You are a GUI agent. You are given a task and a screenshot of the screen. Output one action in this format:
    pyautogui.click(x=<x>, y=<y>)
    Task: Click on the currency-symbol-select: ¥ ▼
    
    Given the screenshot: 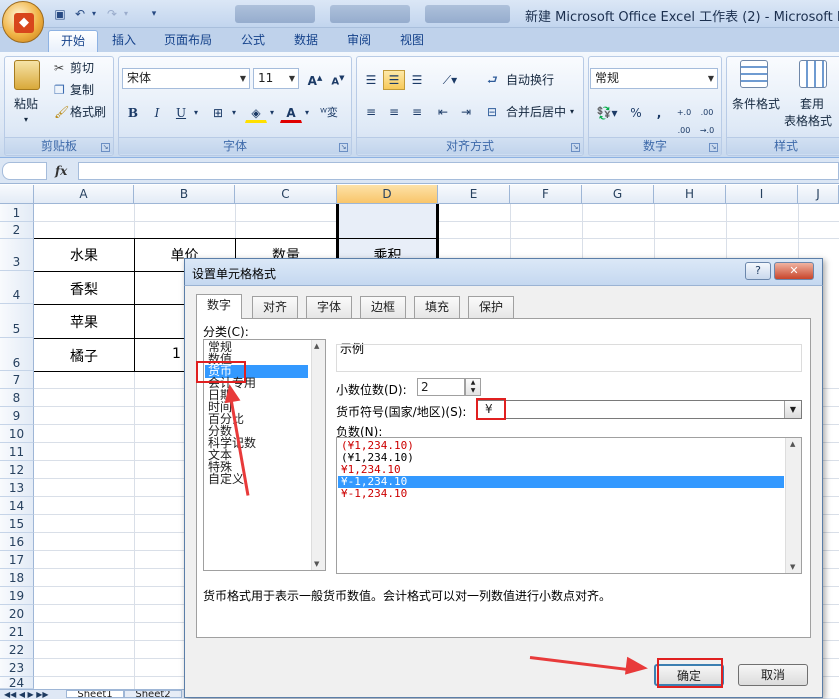 What is the action you would take?
    pyautogui.click(x=639, y=409)
    